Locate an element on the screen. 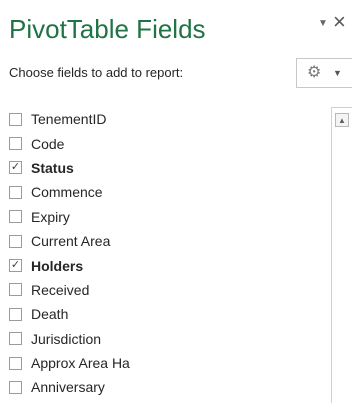 The width and height of the screenshot is (352, 403). field-label: Status is located at coordinates (52, 167).